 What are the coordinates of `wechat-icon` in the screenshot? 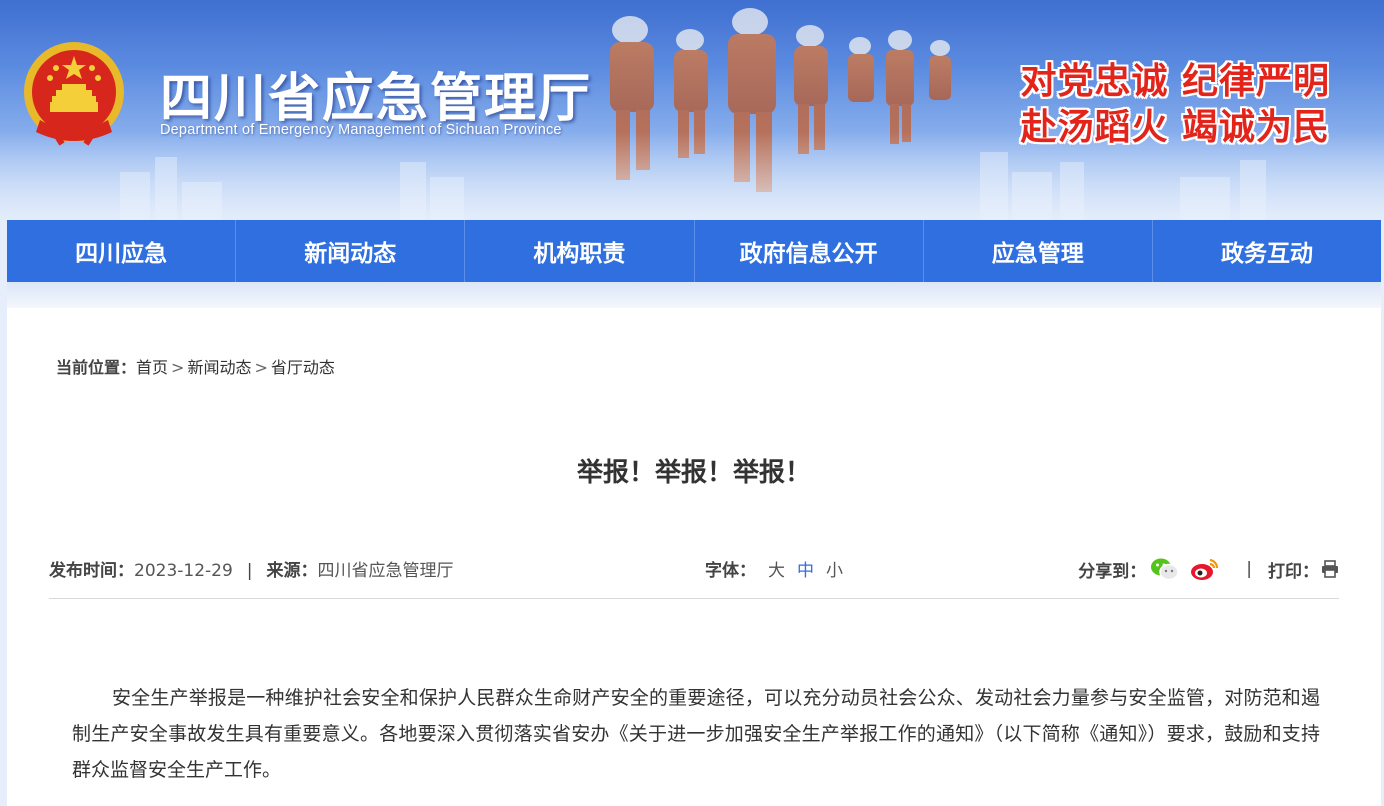 It's located at (1165, 569).